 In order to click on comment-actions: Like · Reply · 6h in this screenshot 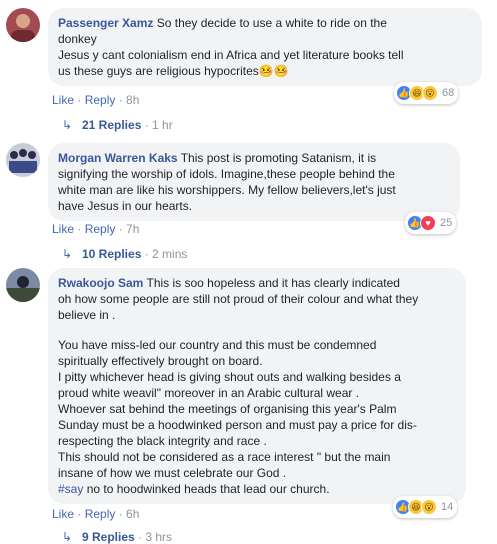, I will do `click(95, 514)`.